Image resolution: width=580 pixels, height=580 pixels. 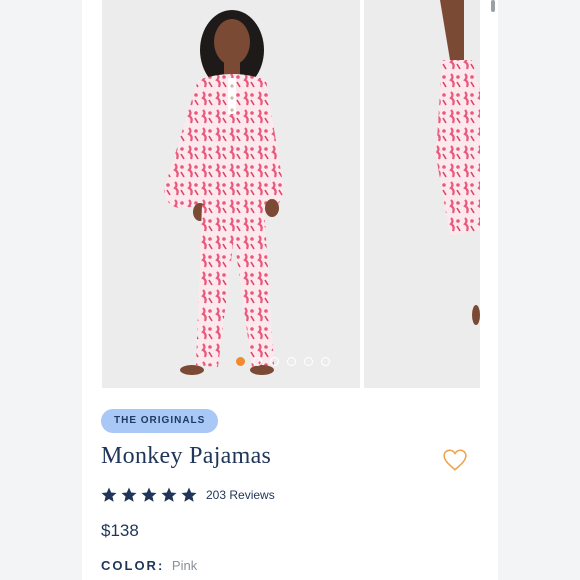 What do you see at coordinates (186, 456) in the screenshot?
I see `product-title: Monkey Pajamas` at bounding box center [186, 456].